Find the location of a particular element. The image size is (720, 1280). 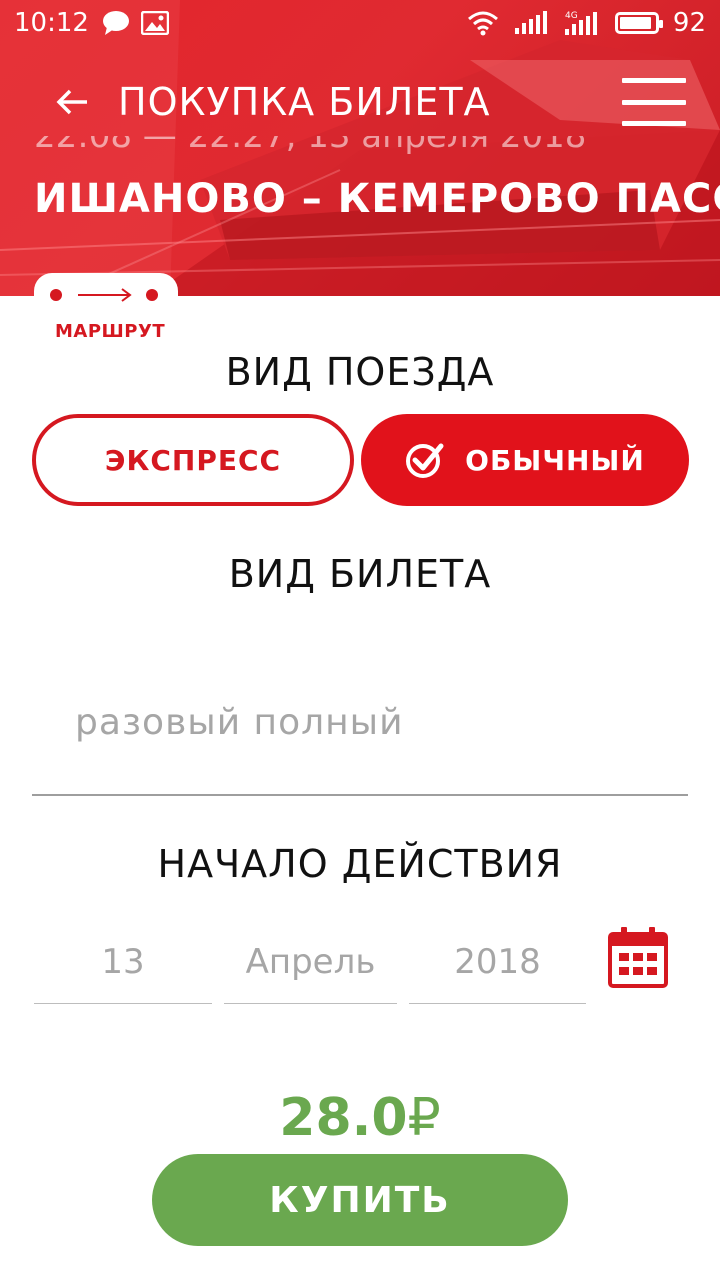

price: 28.0₽ is located at coordinates (360, 1118).